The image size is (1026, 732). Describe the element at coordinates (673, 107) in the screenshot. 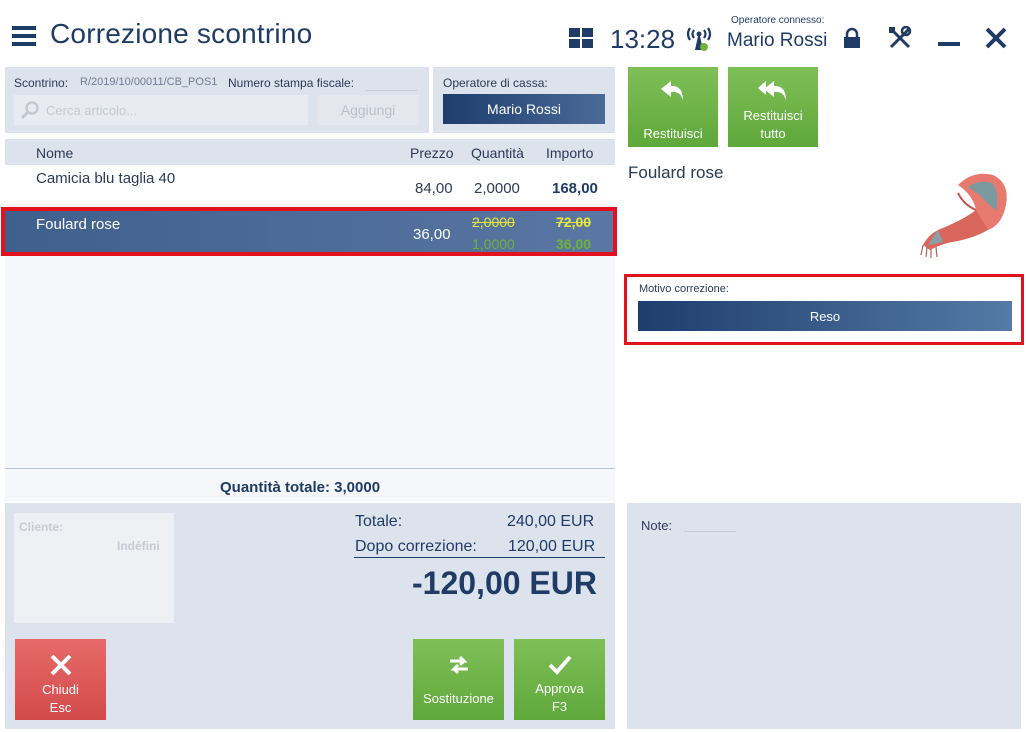

I see `return-button: Restituisci` at that location.